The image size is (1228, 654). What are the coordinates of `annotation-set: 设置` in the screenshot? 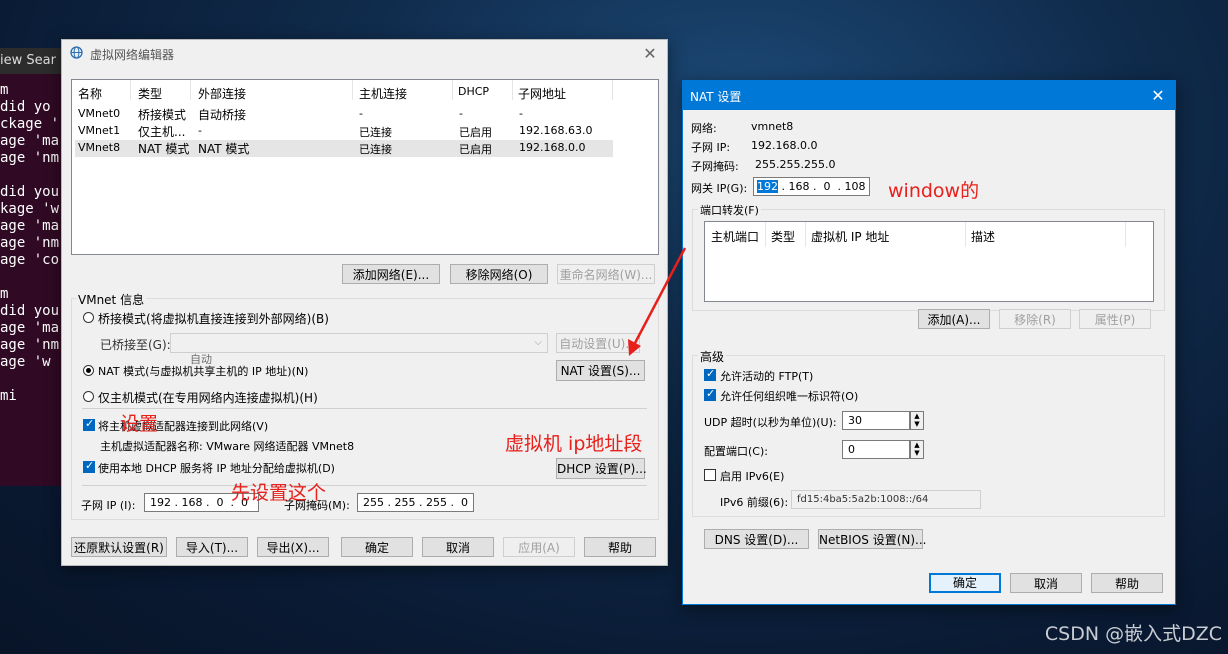 It's located at (139, 424).